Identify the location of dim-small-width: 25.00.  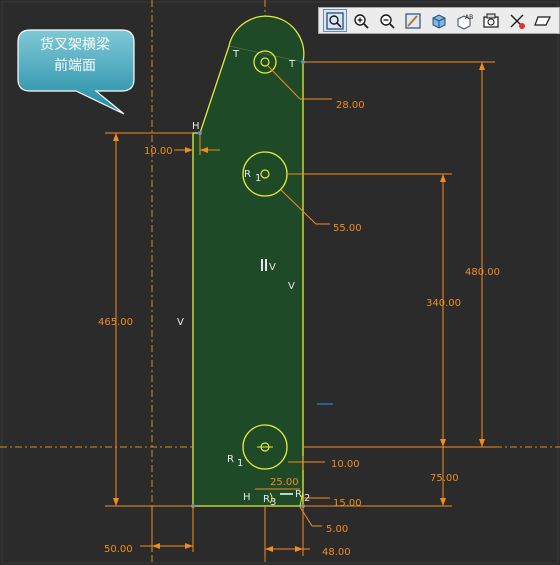
(284, 482).